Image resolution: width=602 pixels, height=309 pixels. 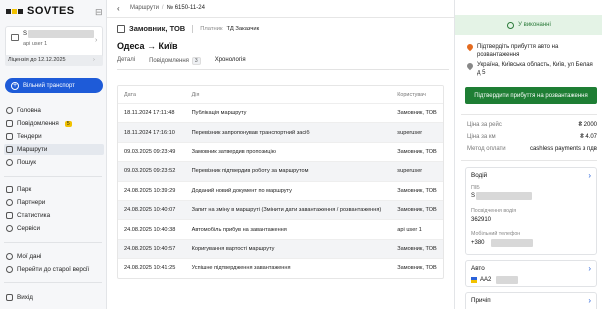 I want to click on sidebar-item-label: Партнери, so click(x=31, y=202).